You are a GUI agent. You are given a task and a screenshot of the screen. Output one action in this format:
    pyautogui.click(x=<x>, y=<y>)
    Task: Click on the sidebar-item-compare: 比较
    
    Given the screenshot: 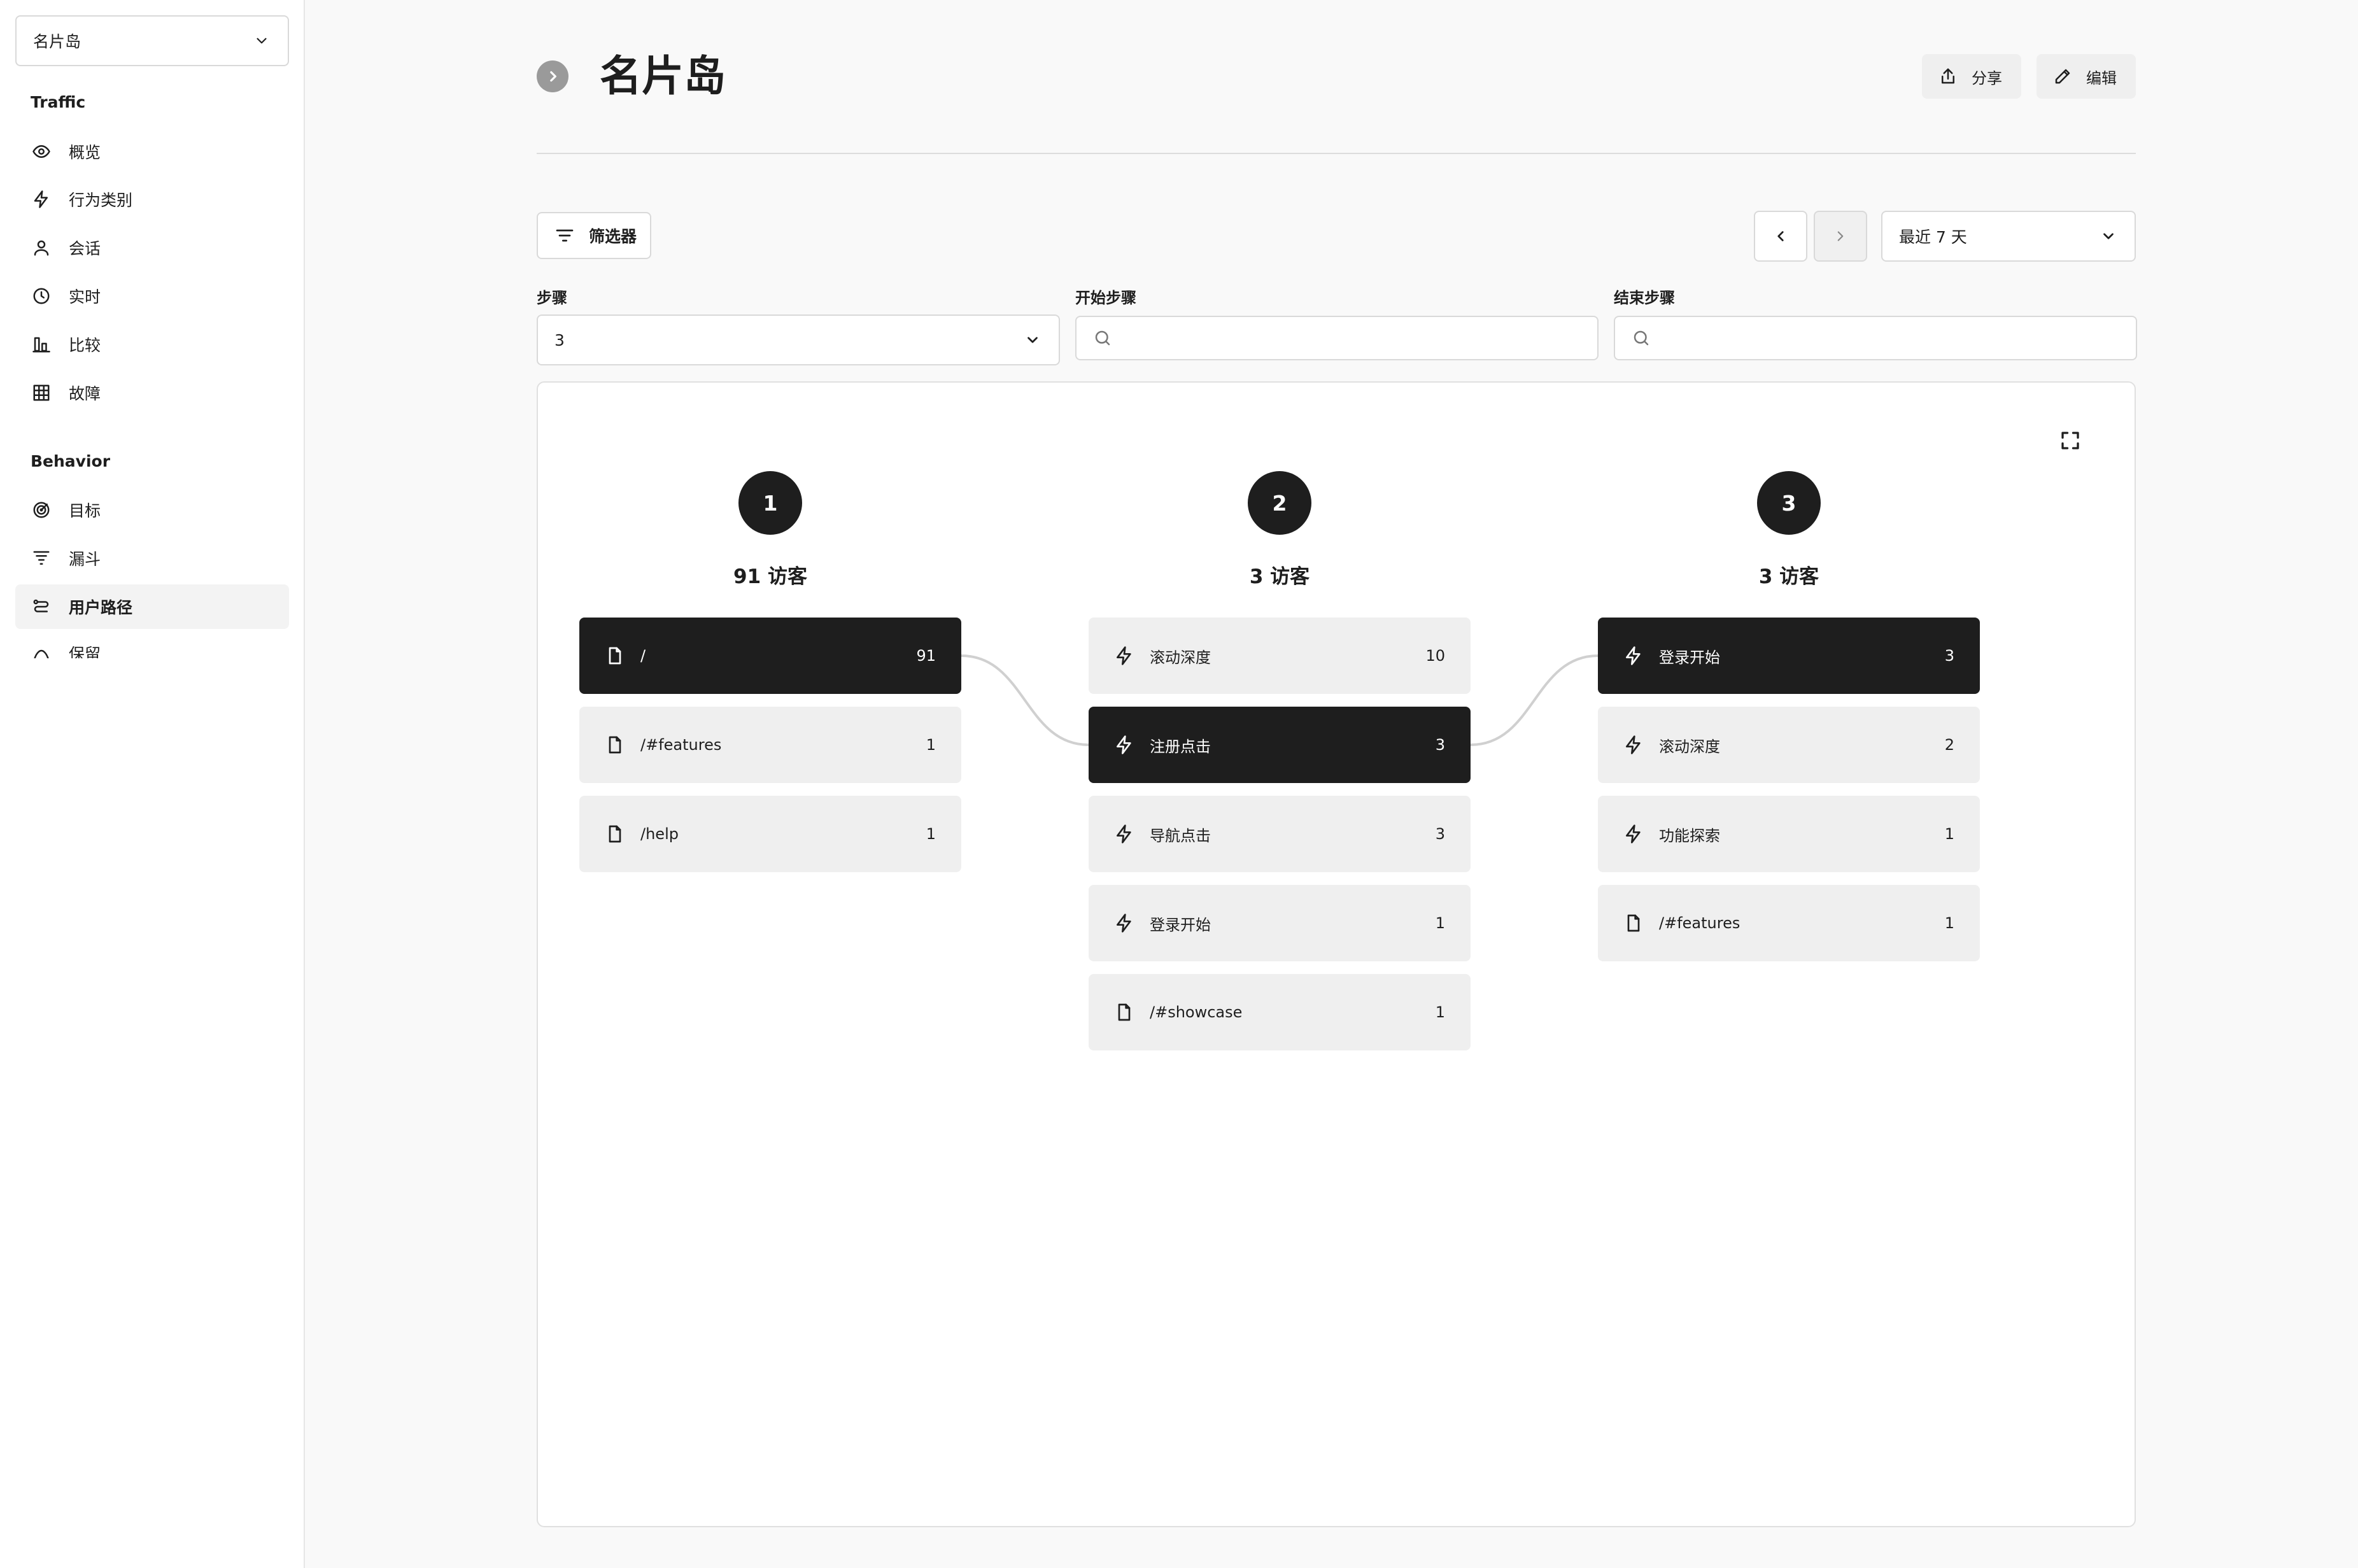 What is the action you would take?
    pyautogui.click(x=152, y=344)
    